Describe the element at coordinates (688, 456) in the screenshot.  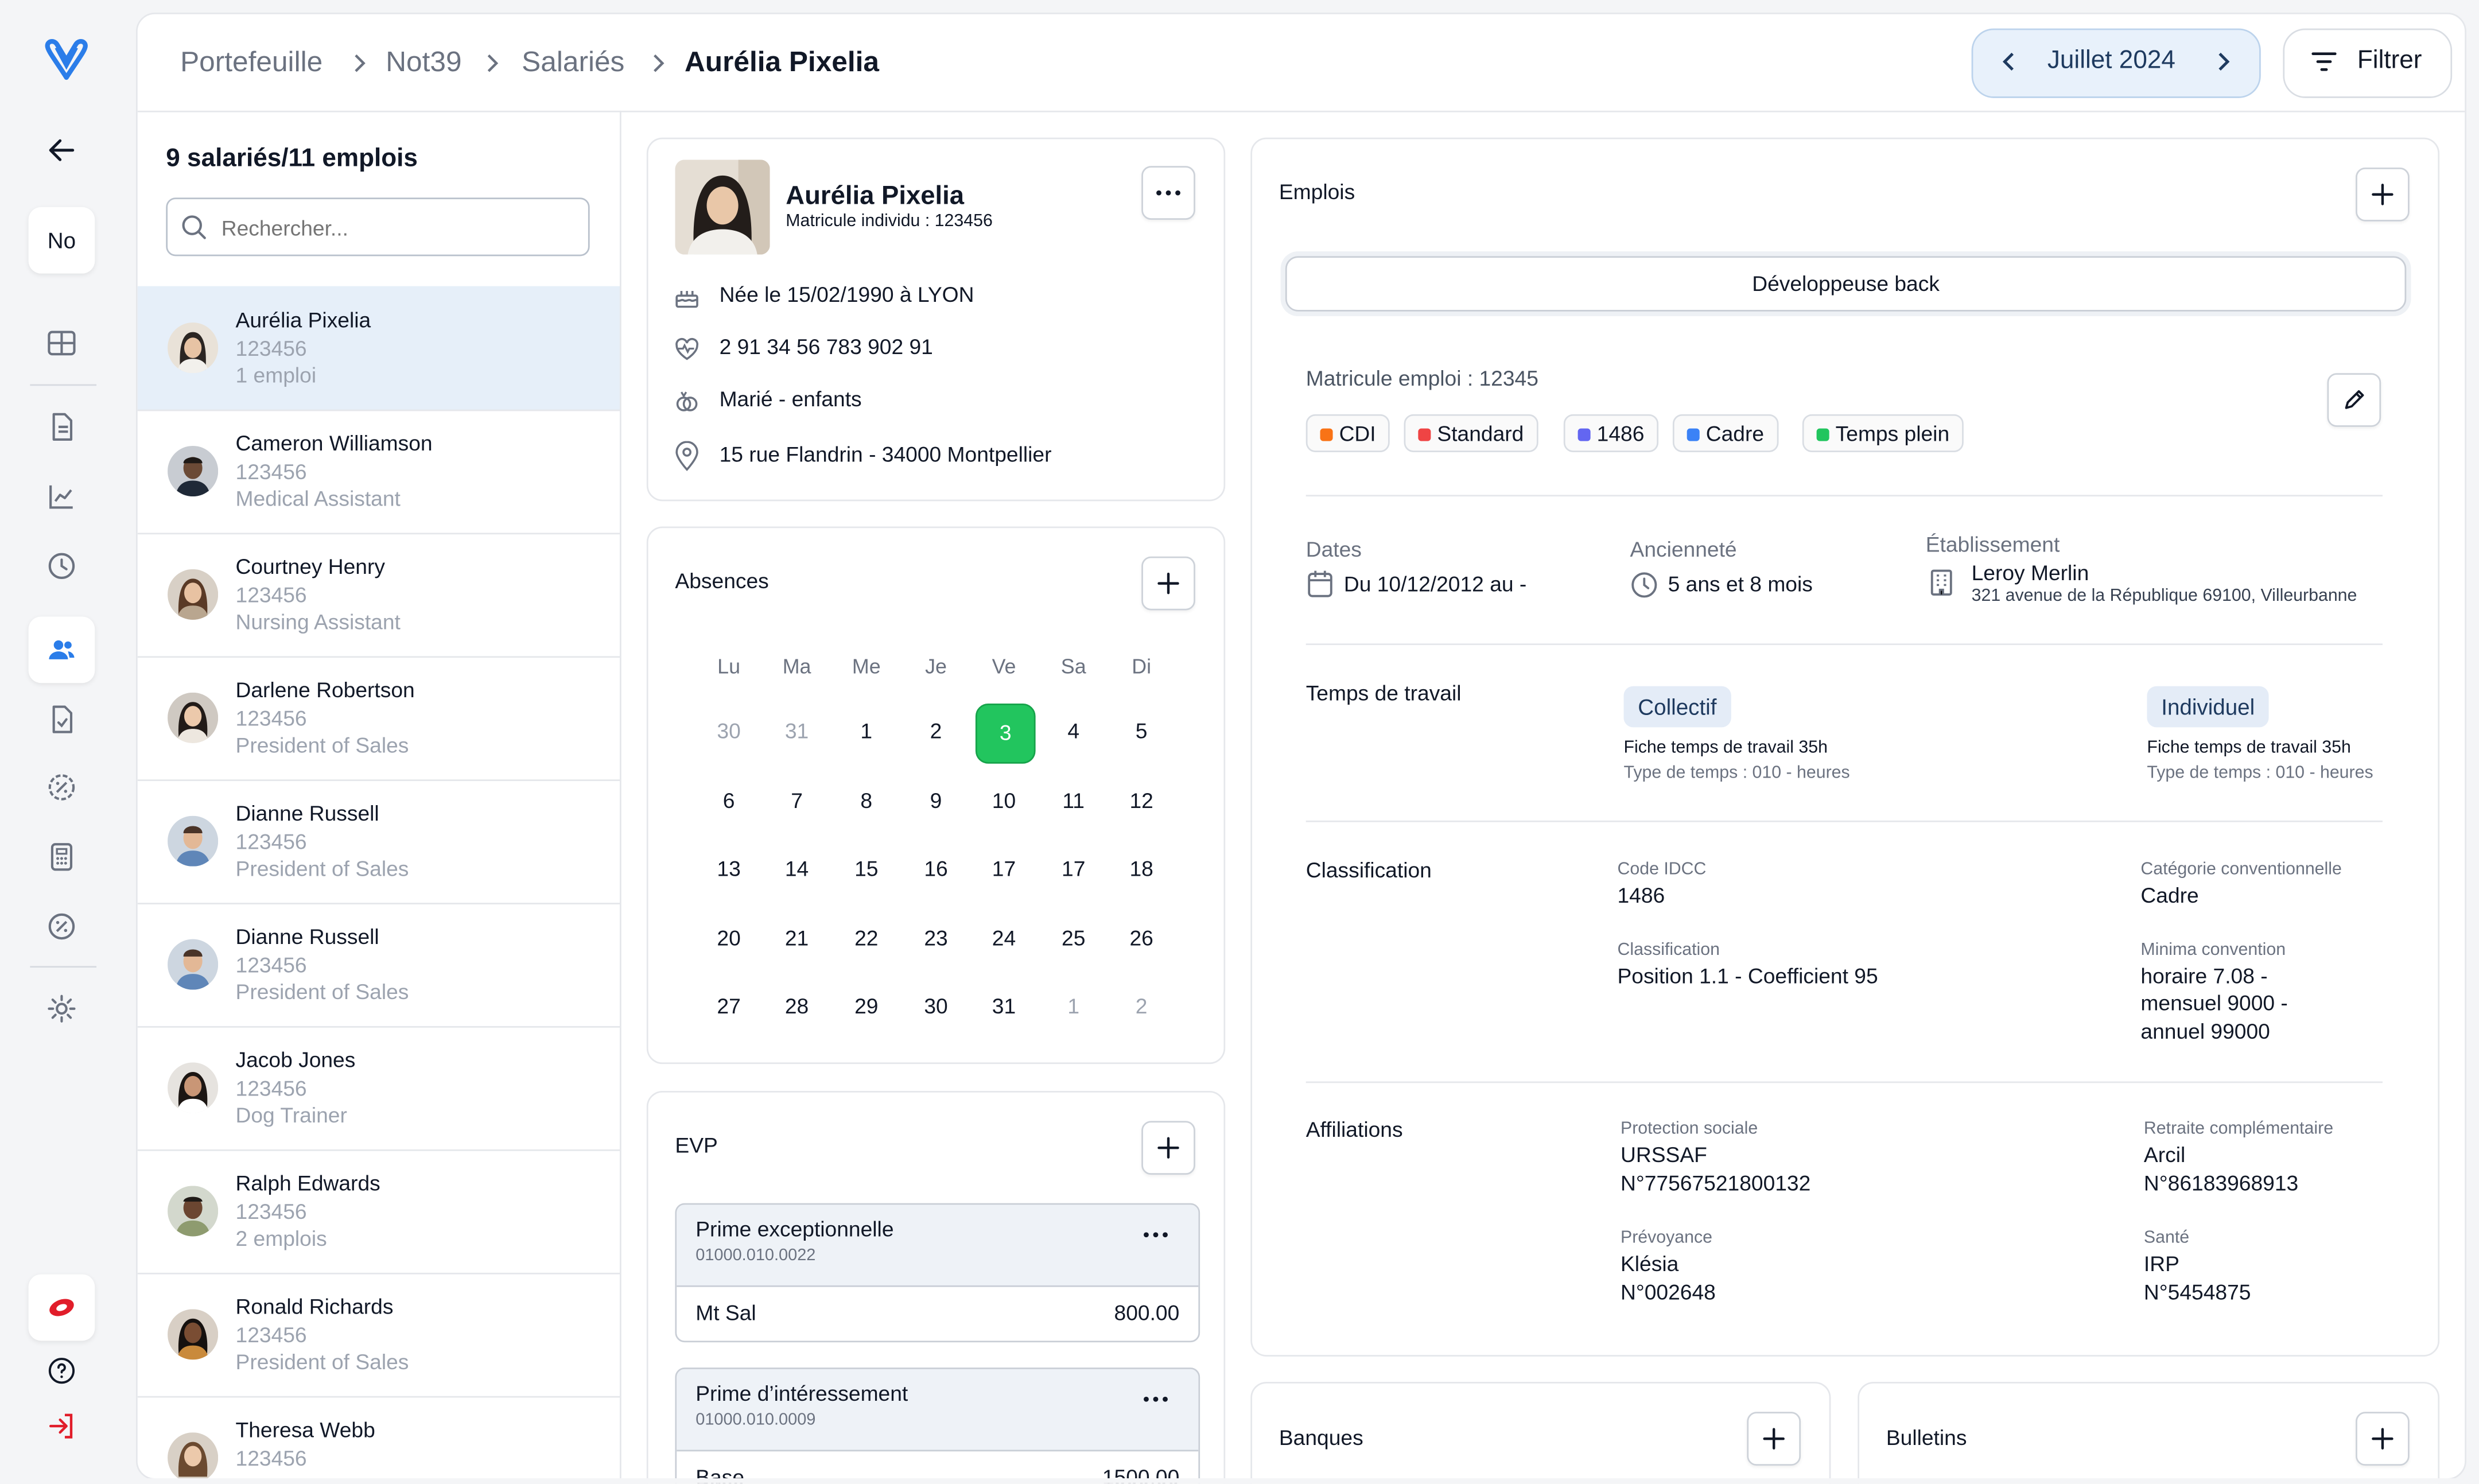
I see `location-pin-icon` at that location.